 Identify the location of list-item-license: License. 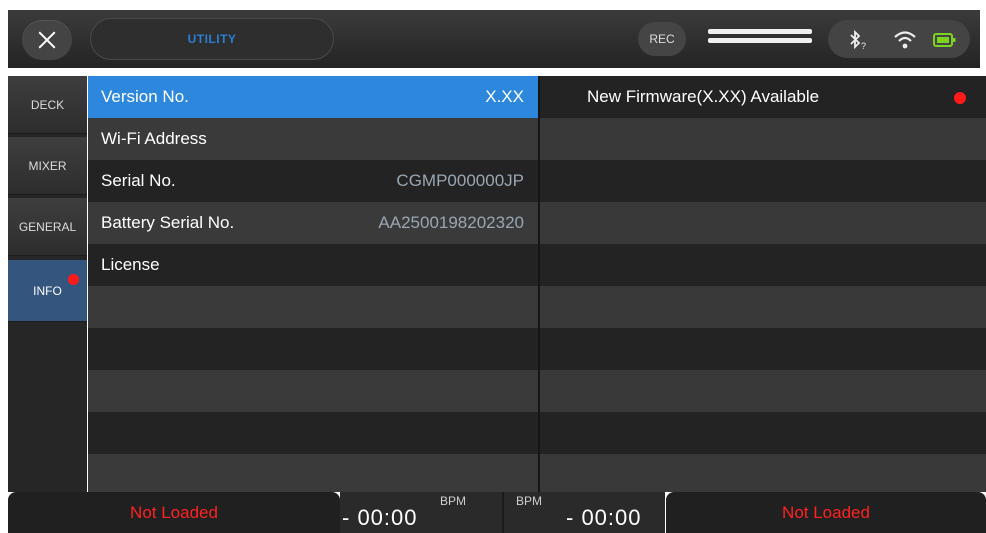
(313, 265).